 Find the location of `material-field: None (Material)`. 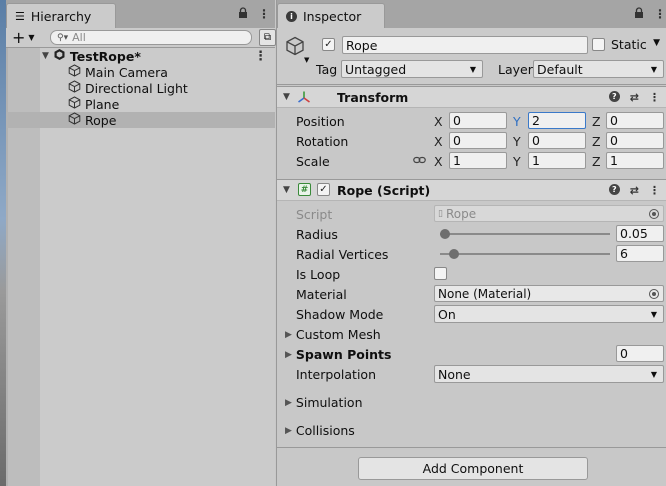

material-field: None (Material) is located at coordinates (549, 293).